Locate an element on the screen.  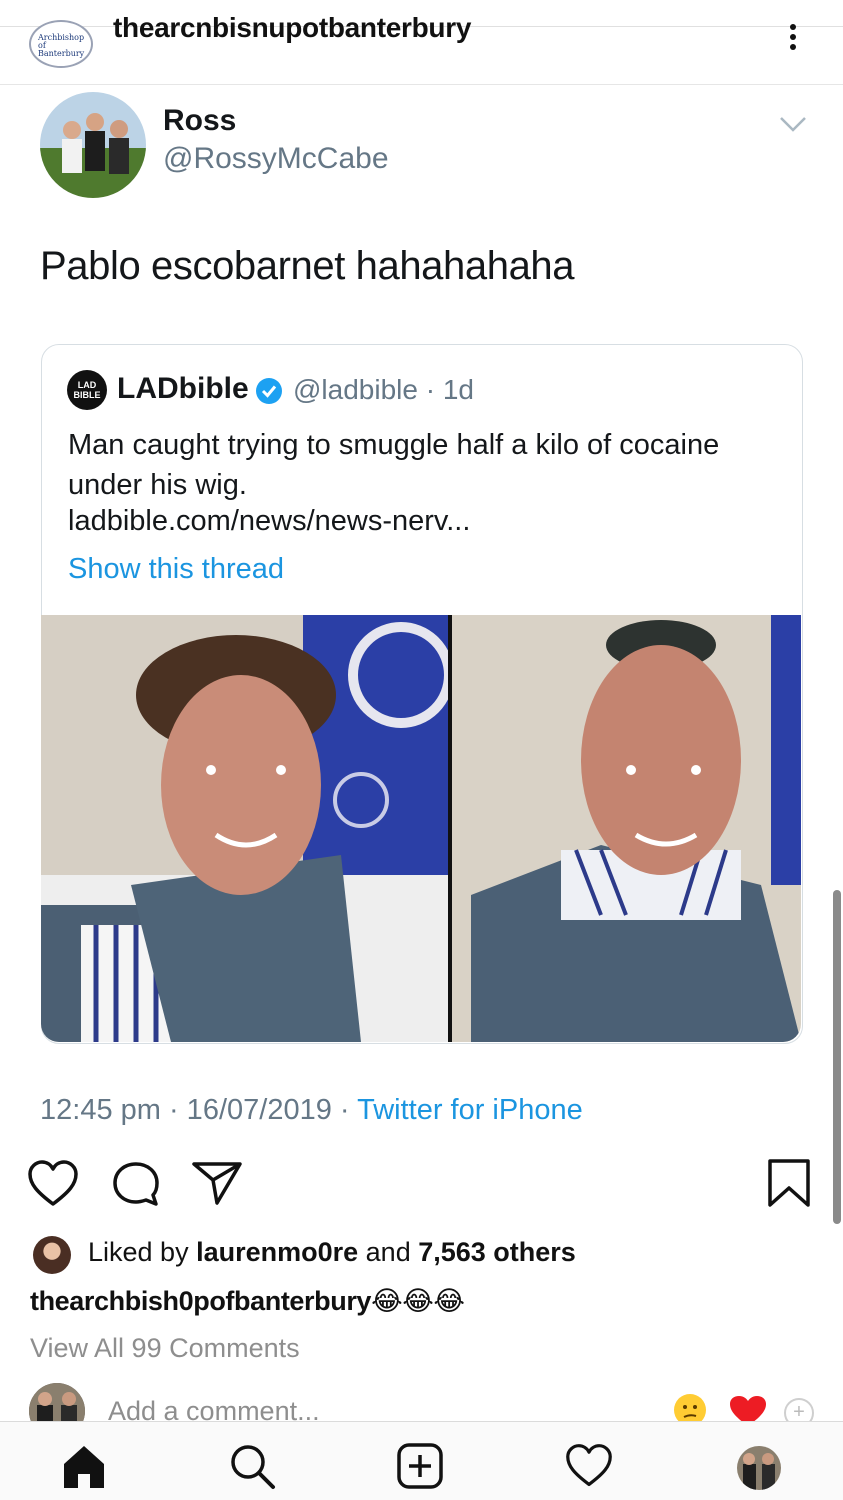
avatar-logo-text: Archbishop of Banterbury is located at coordinates (61, 45).